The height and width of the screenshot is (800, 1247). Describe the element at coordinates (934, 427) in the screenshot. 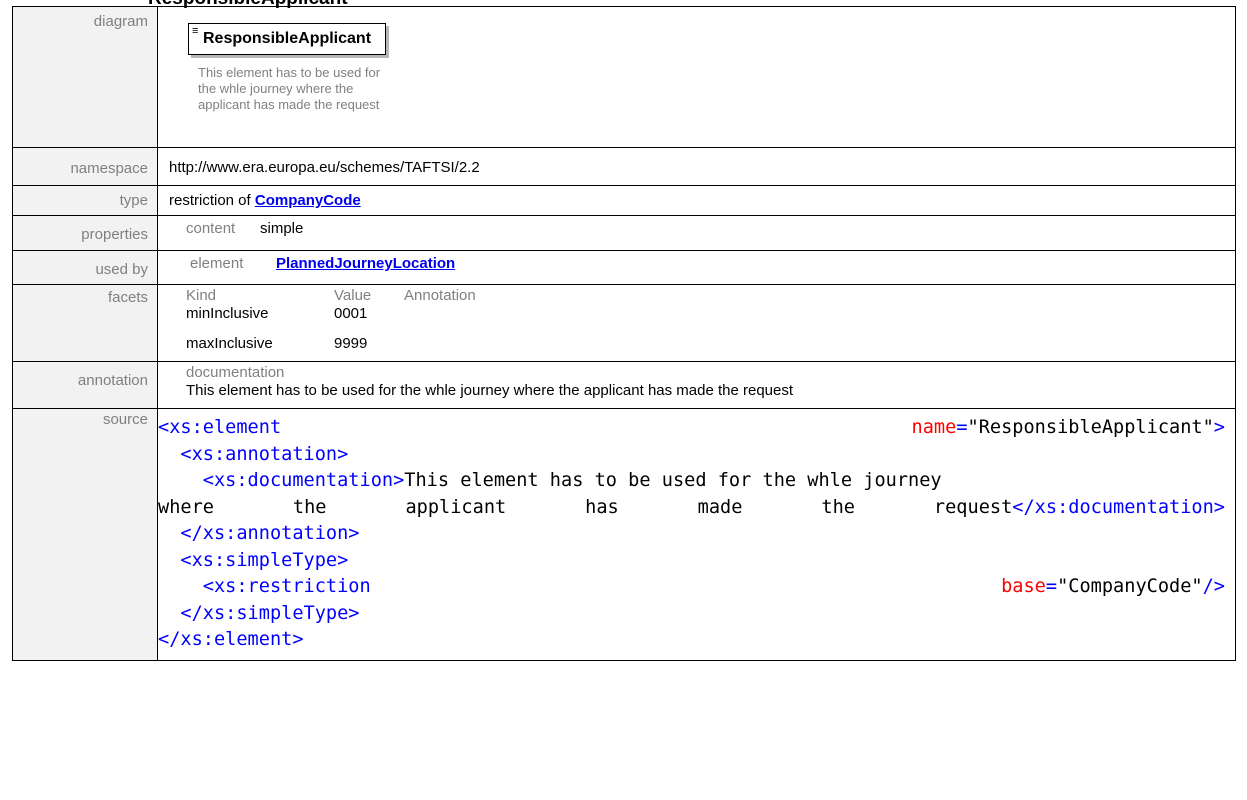

I see `src-name-attr: name` at that location.